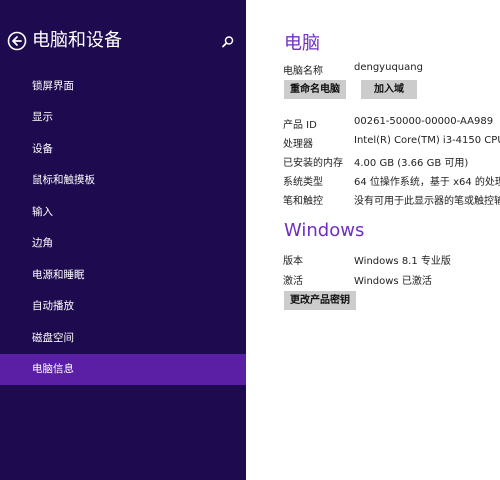  What do you see at coordinates (123, 243) in the screenshot?
I see `sidebar-item-corners: 边角` at bounding box center [123, 243].